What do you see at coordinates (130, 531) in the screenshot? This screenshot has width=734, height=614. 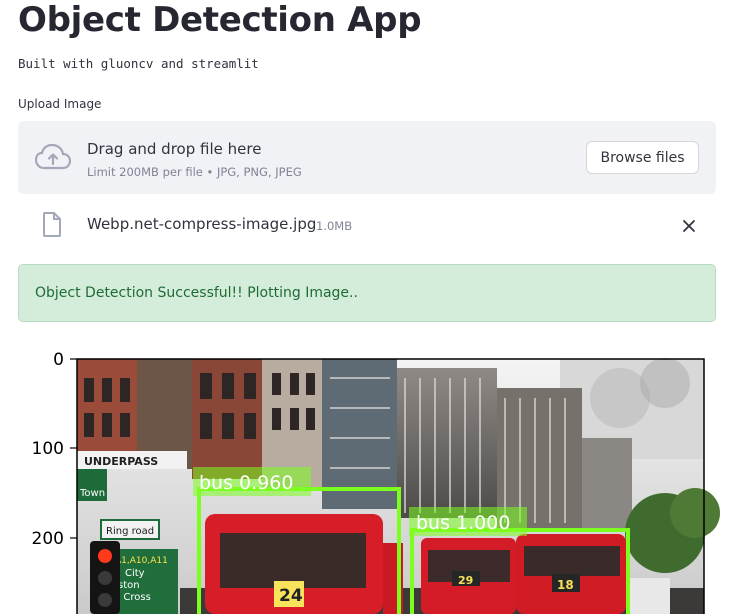 I see `scene-sign-ring-road: Ring road` at bounding box center [130, 531].